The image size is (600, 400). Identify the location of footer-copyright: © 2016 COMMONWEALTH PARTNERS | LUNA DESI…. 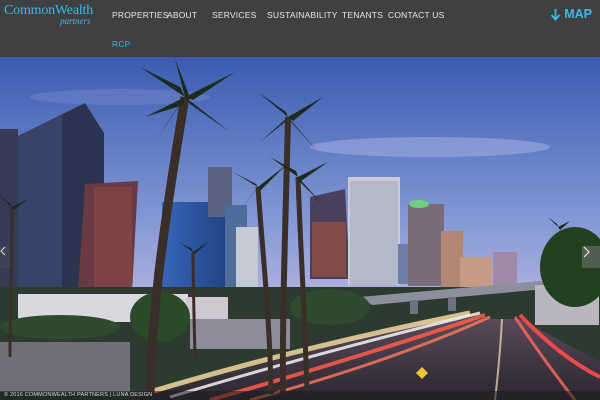
(78, 395).